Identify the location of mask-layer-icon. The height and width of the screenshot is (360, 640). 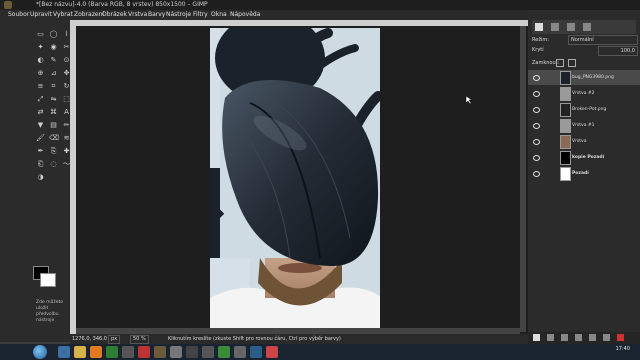
(606, 337).